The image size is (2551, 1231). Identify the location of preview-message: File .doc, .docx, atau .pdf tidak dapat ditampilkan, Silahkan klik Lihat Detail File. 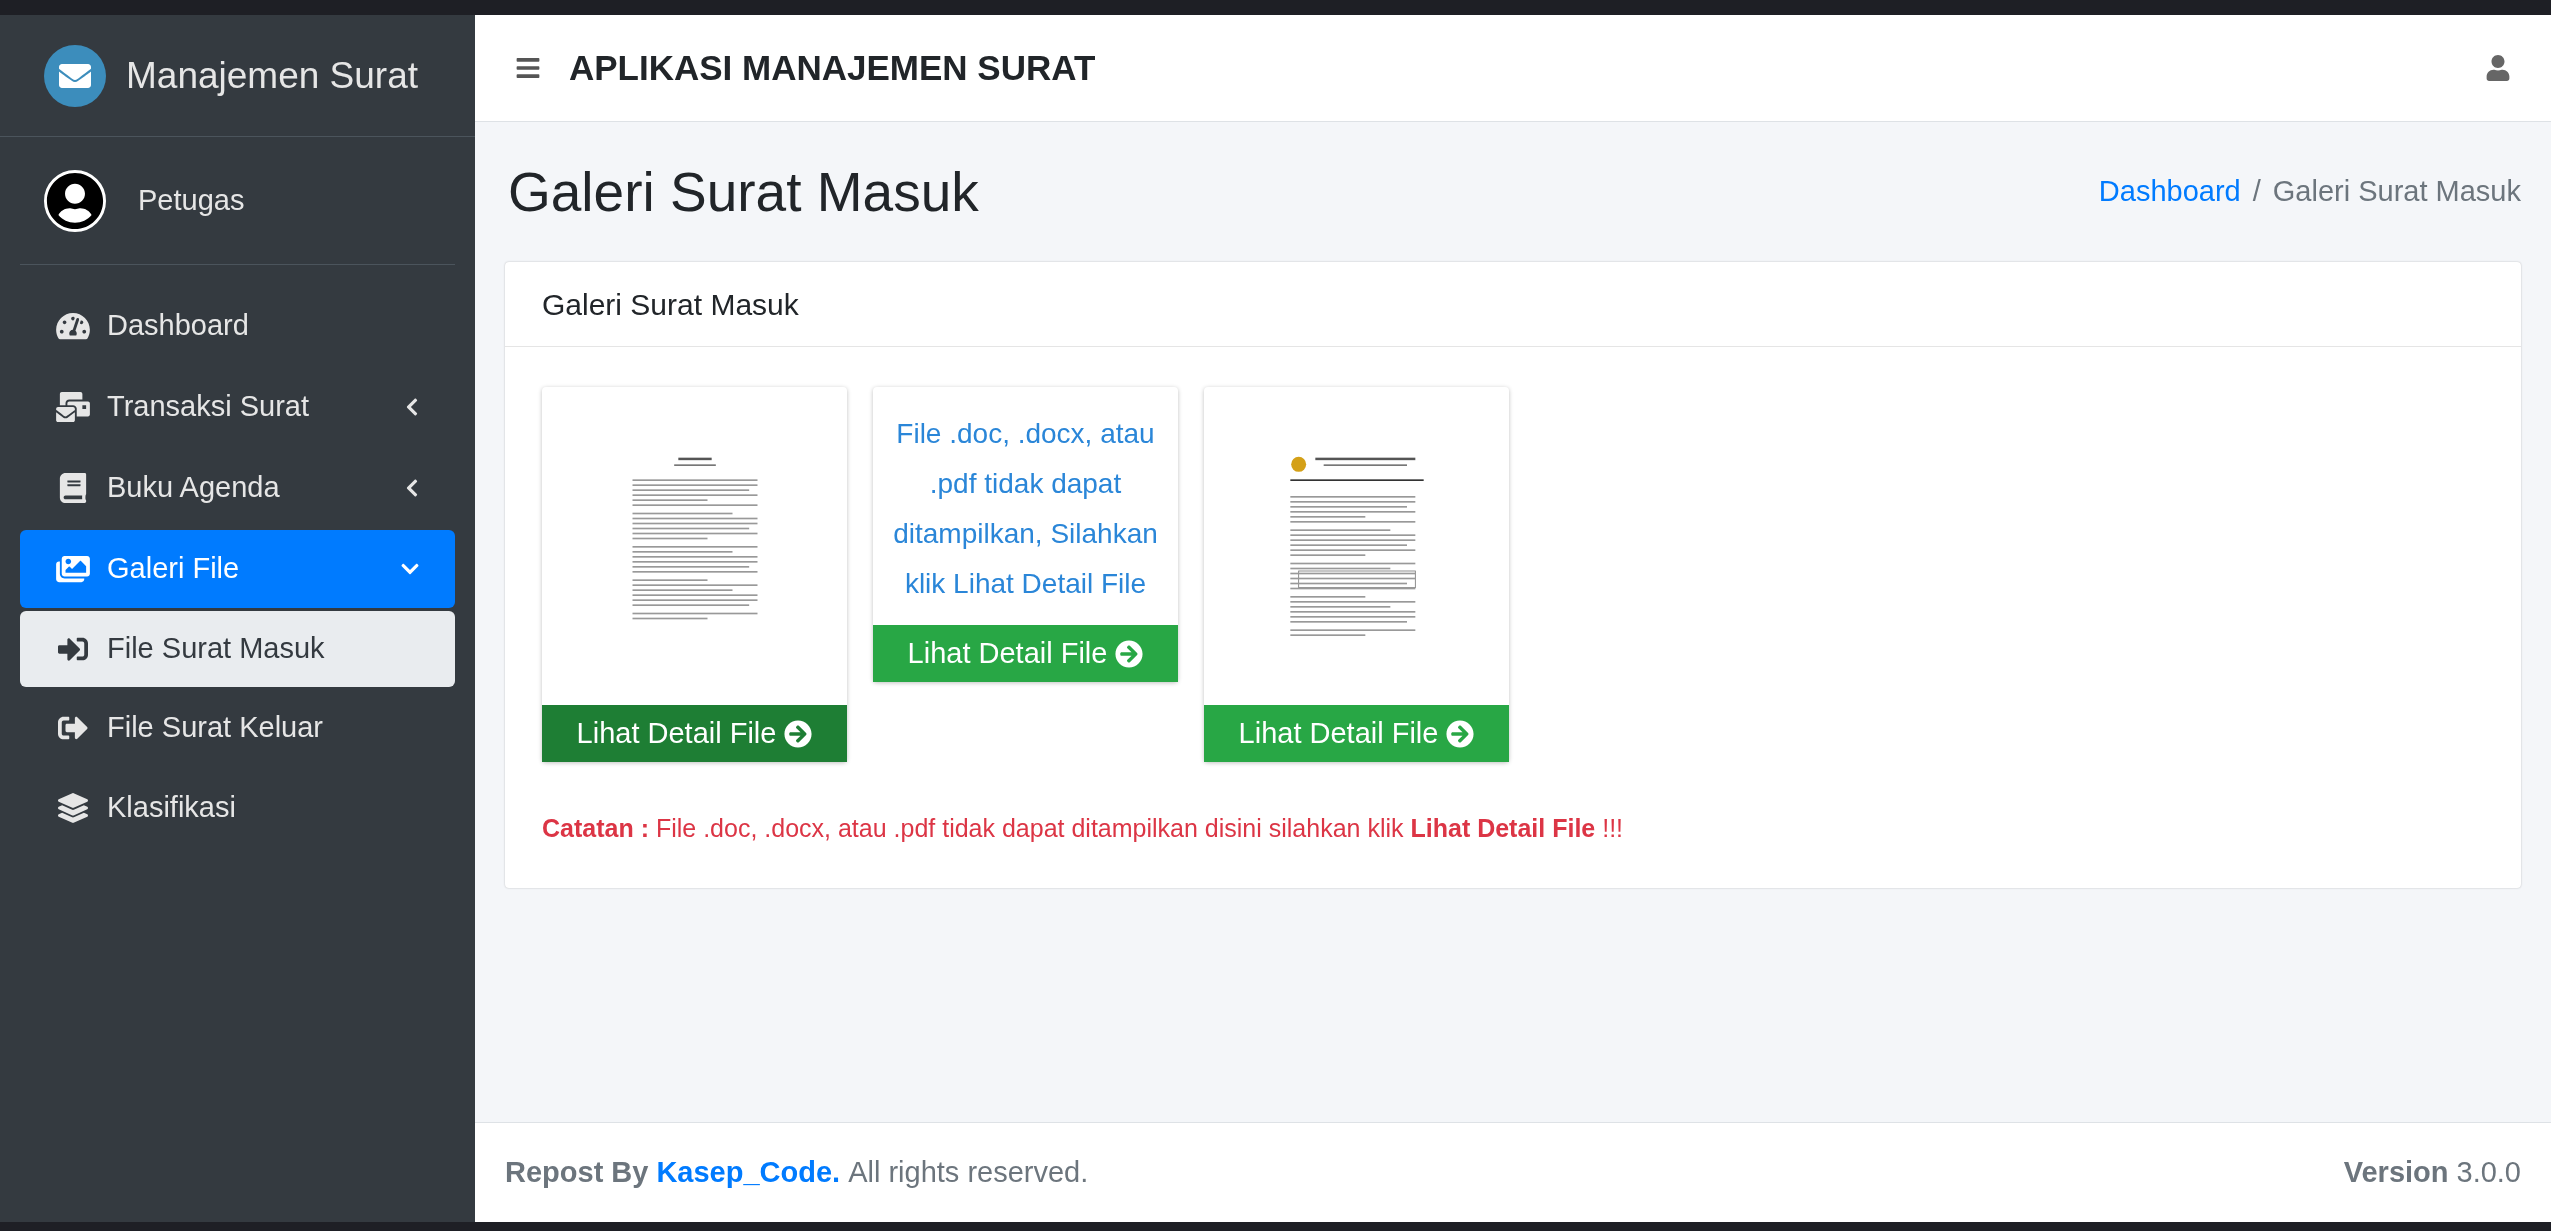
(1025, 509).